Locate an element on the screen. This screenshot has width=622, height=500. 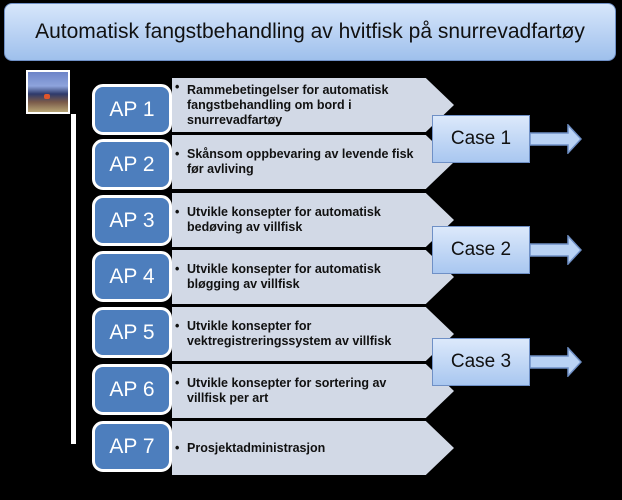
photo-image is located at coordinates (48, 92).